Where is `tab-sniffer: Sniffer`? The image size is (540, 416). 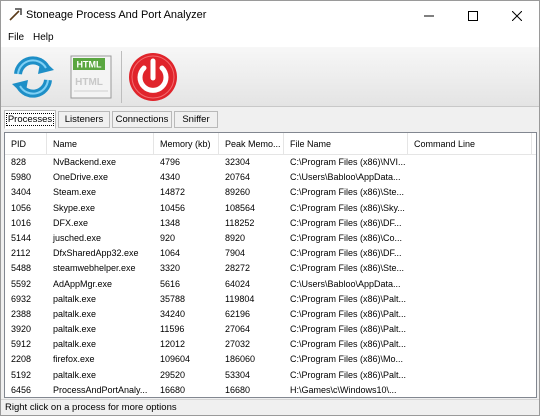
tab-sniffer: Sniffer is located at coordinates (196, 119).